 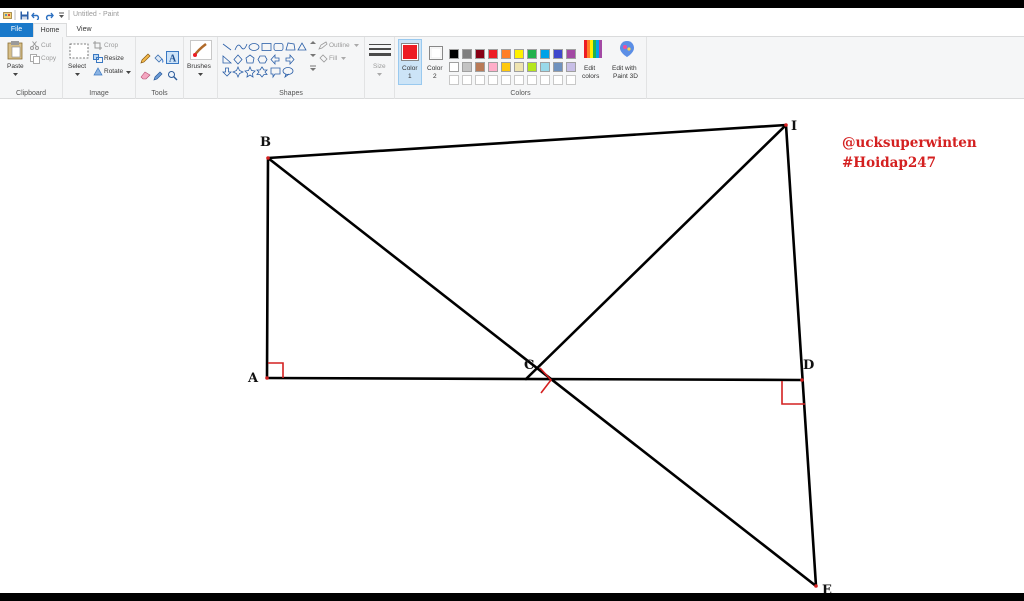 I want to click on brushes-dropdown-icon, so click(x=200, y=75).